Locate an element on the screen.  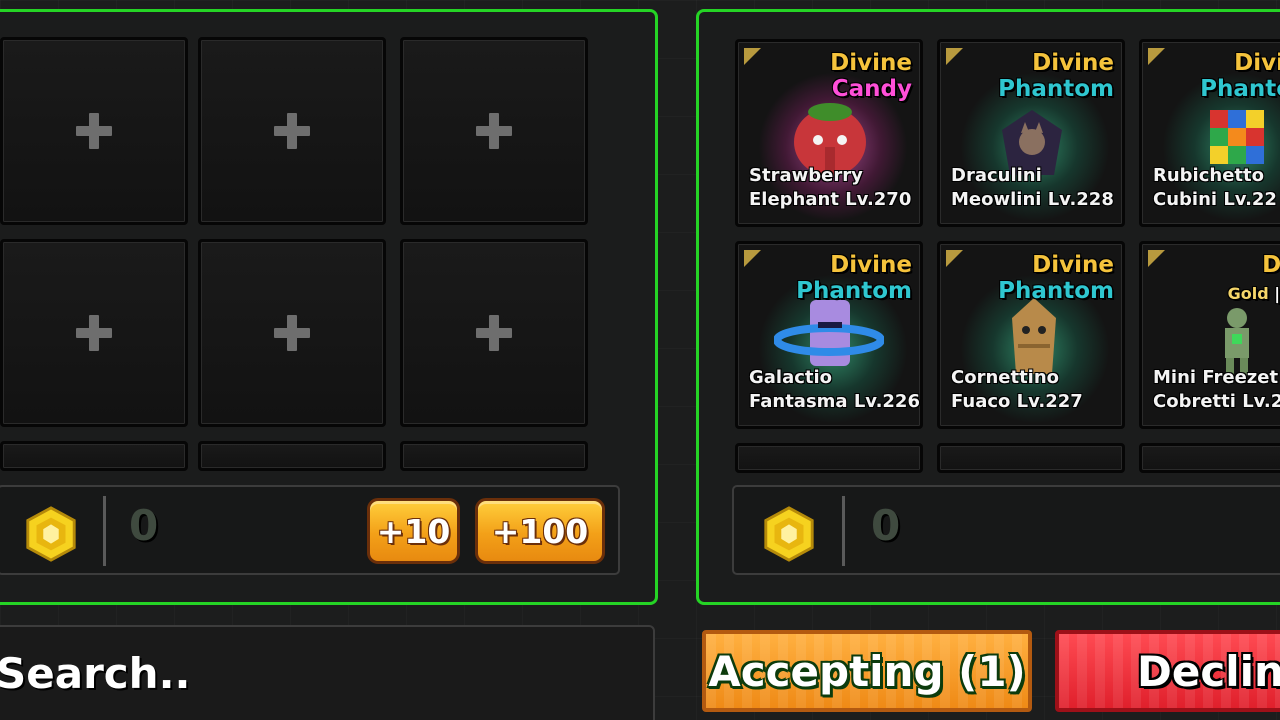
currency-bar: 0 is located at coordinates (1006, 530).